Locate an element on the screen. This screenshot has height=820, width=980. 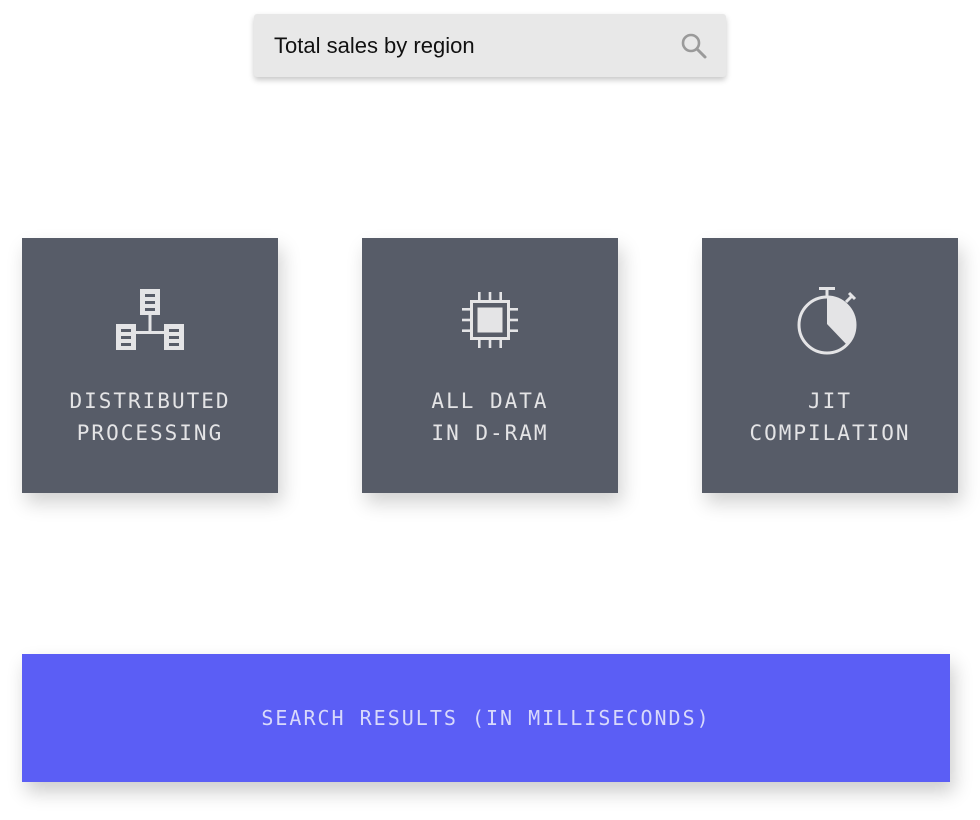
distributed-servers-icon is located at coordinates (150, 319).